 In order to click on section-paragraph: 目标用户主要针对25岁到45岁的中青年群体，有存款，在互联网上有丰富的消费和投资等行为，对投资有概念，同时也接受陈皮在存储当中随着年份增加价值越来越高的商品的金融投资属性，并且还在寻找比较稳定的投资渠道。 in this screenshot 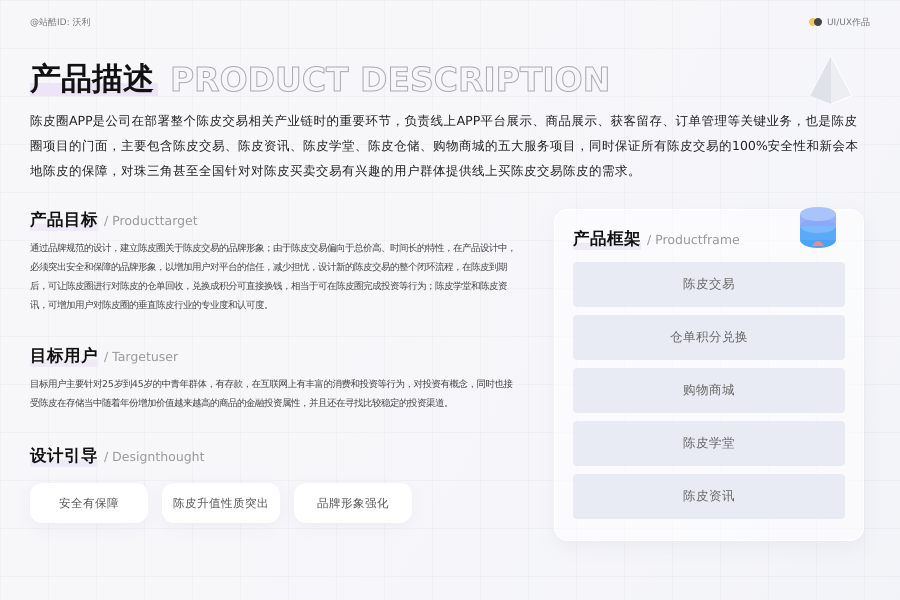, I will do `click(272, 395)`.